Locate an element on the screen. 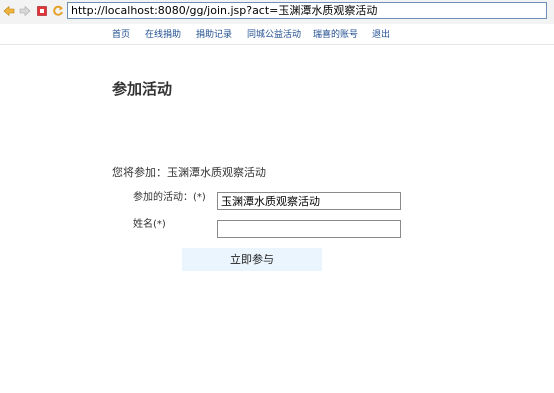 The height and width of the screenshot is (393, 554). join-now-button: 立即参与 is located at coordinates (252, 259).